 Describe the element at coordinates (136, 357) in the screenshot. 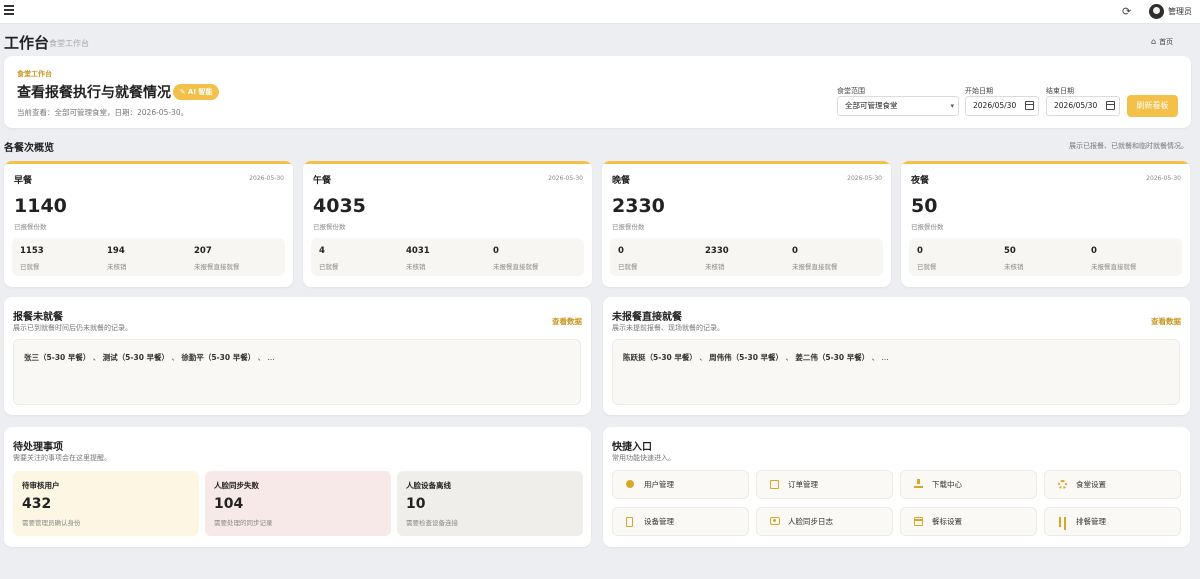

I see `list-item: 测试（5-30 早餐）` at that location.